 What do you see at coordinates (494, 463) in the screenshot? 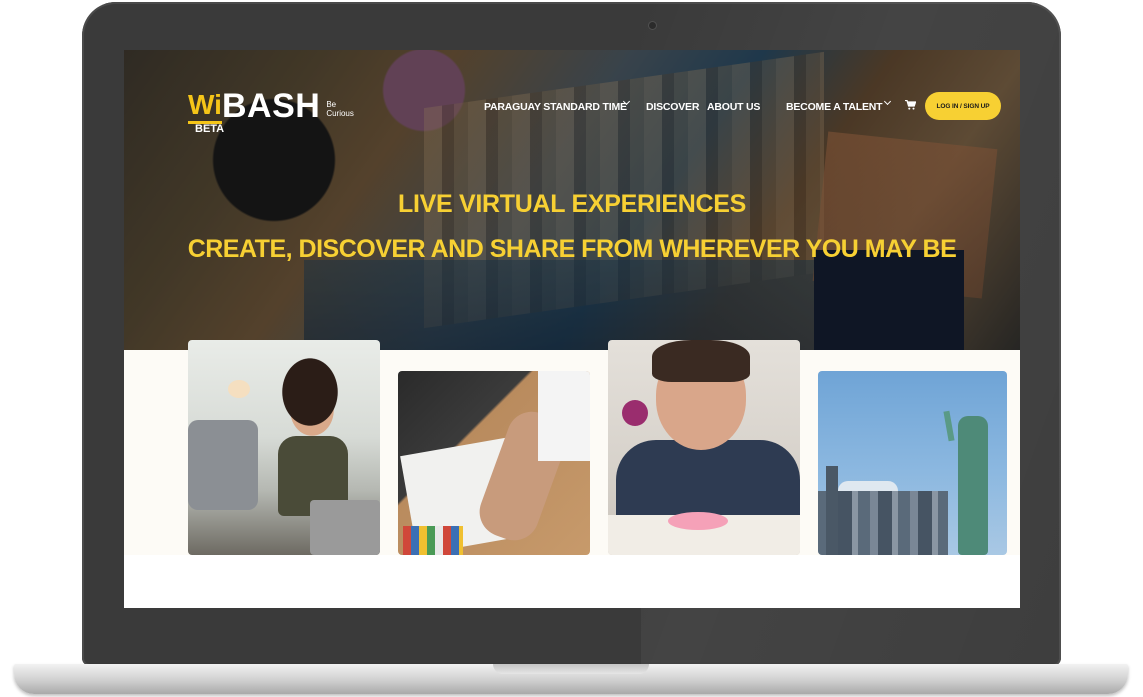
I see `experience-card-design` at bounding box center [494, 463].